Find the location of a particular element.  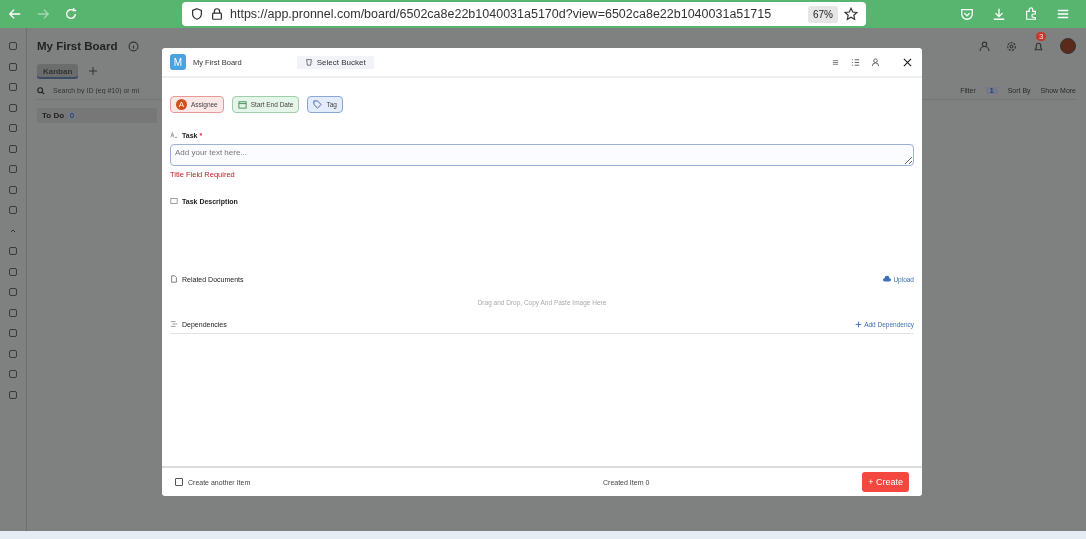

board-title: My First Board is located at coordinates (77, 46).